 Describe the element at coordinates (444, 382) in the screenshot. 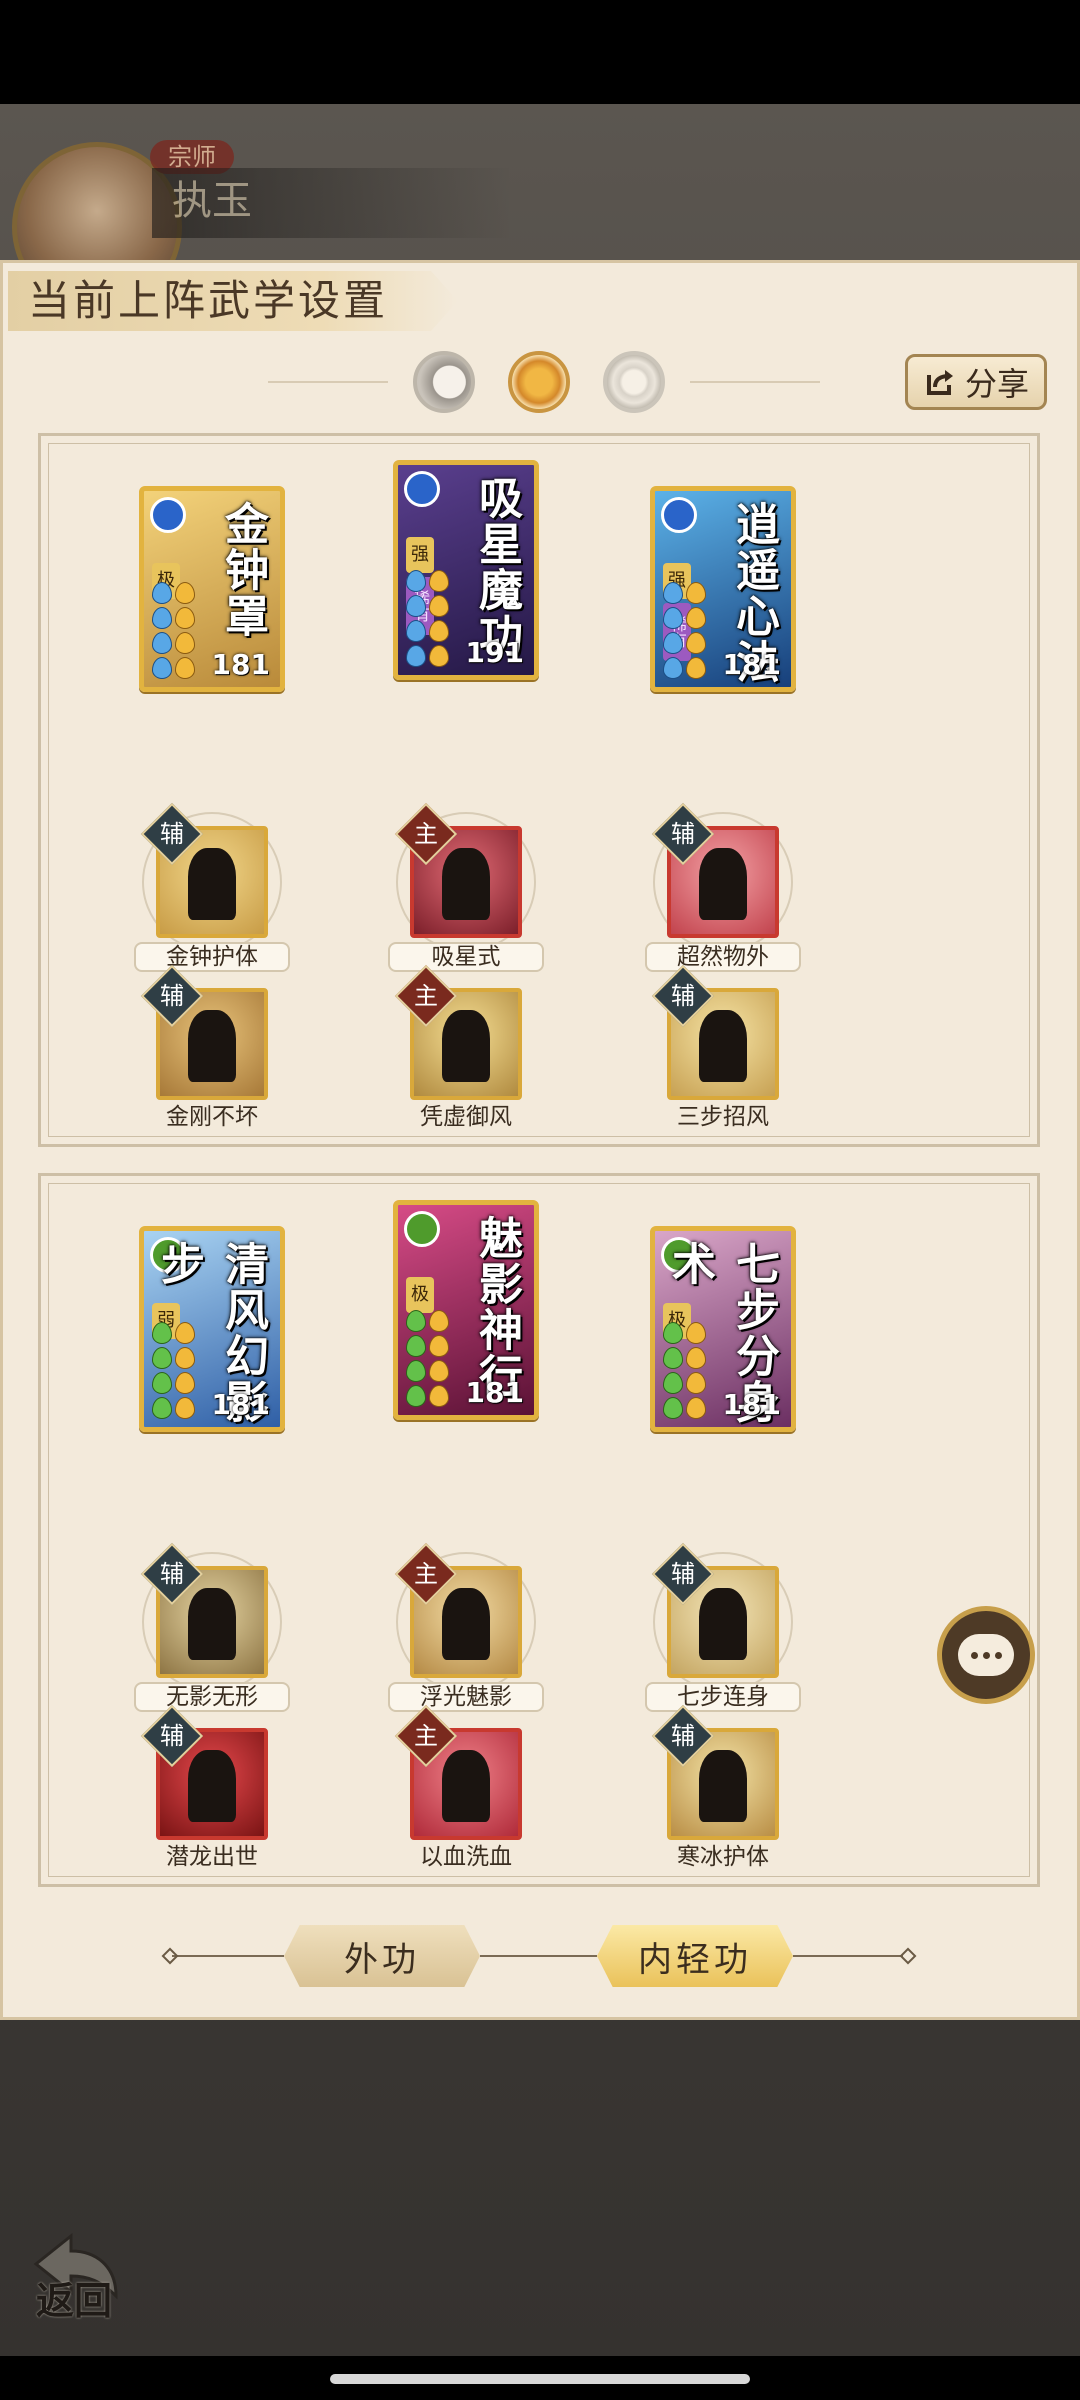

I see `moon-mode-icon` at that location.